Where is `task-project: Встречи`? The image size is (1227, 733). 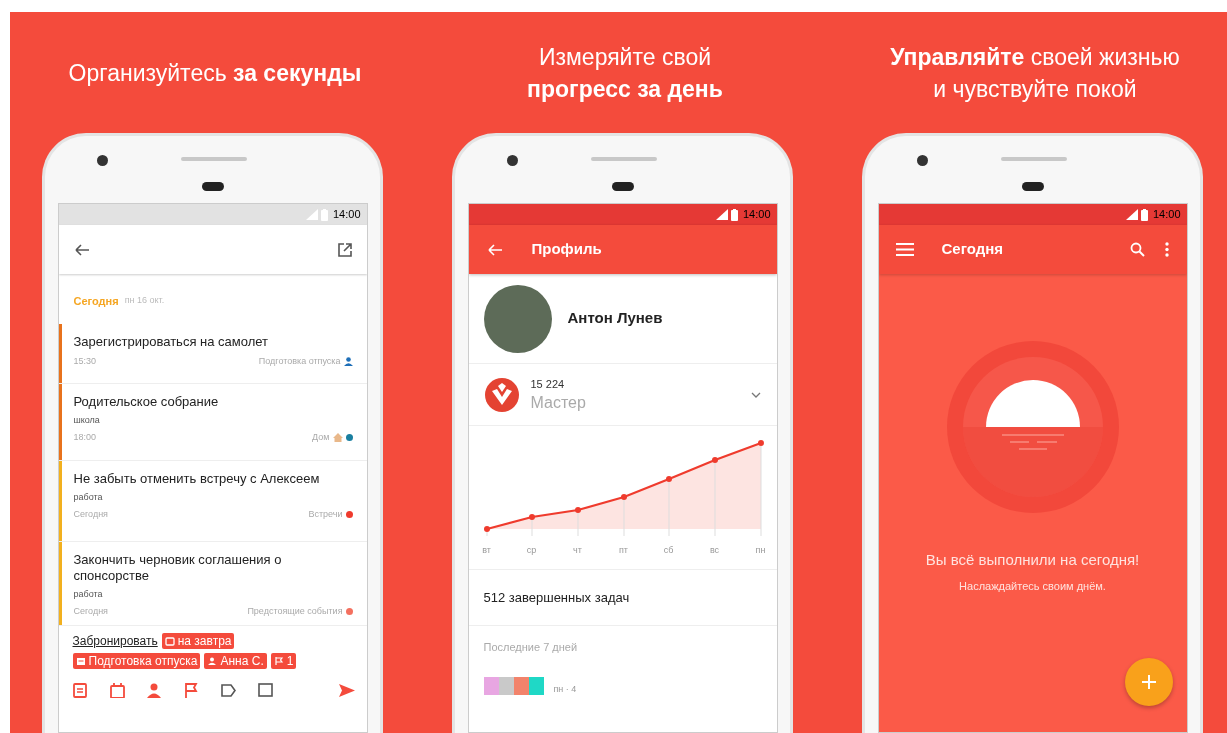 task-project: Встречи is located at coordinates (325, 514).